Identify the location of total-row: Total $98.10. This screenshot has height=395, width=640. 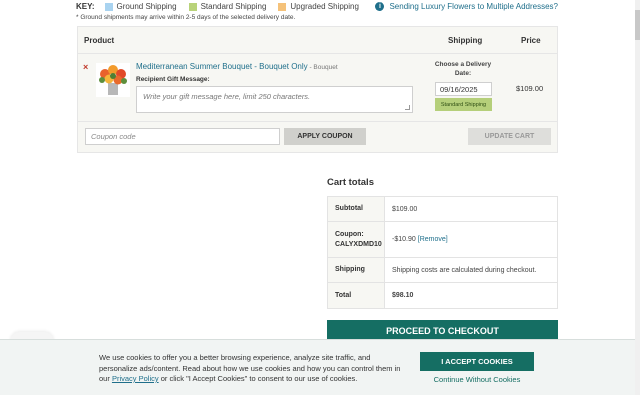
(442, 295).